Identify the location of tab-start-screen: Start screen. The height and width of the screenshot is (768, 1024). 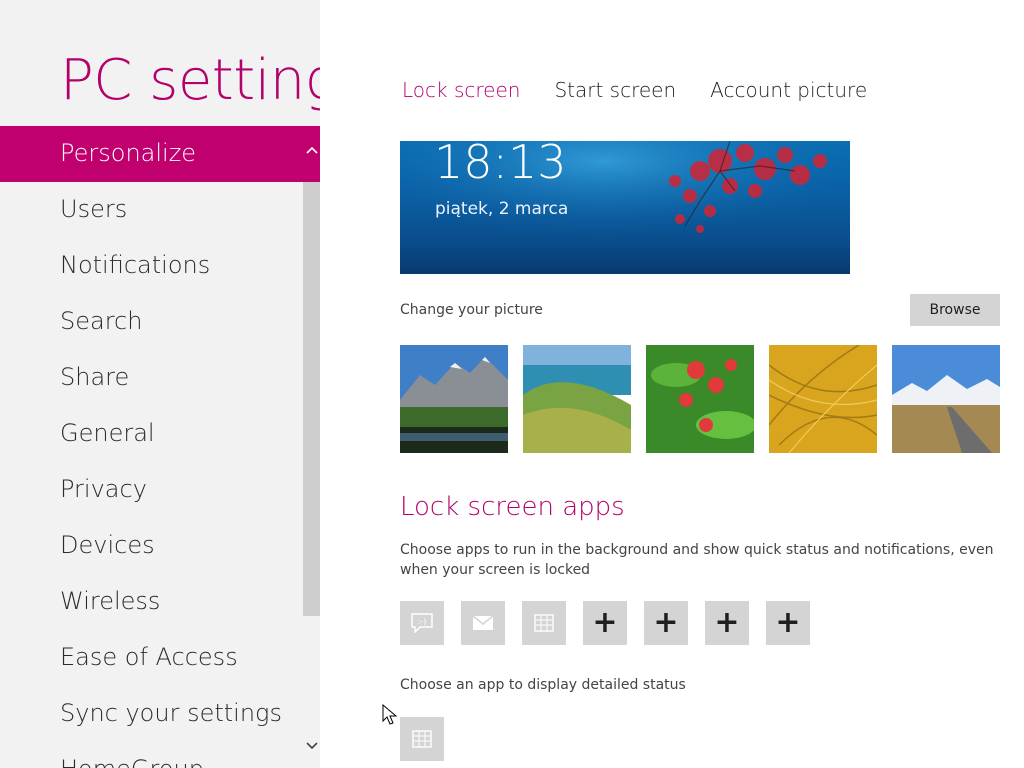
(615, 90).